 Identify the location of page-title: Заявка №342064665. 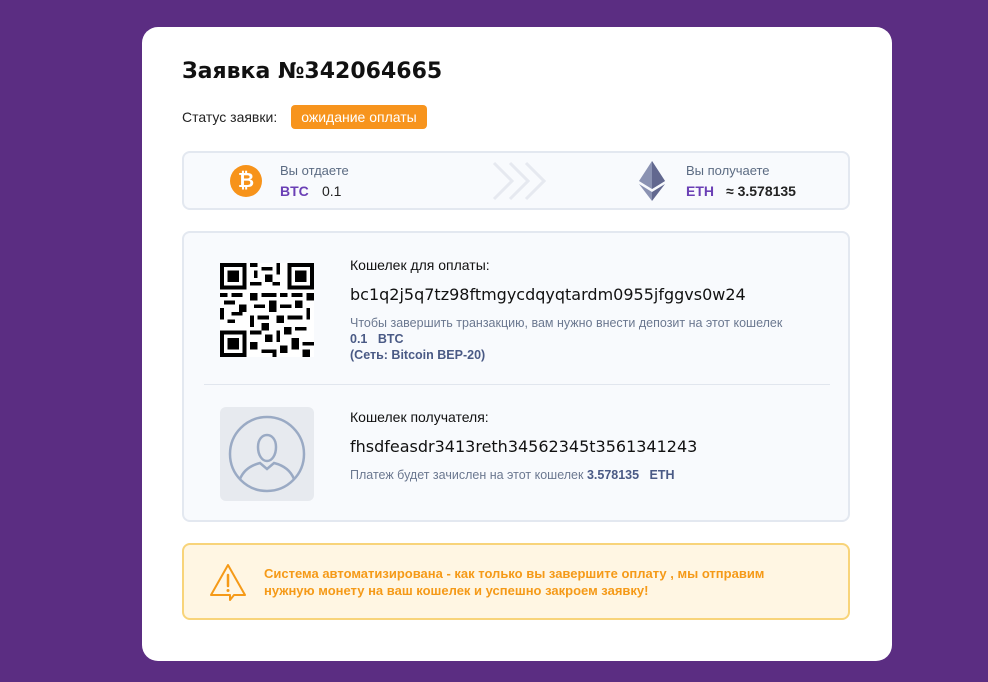
(312, 71).